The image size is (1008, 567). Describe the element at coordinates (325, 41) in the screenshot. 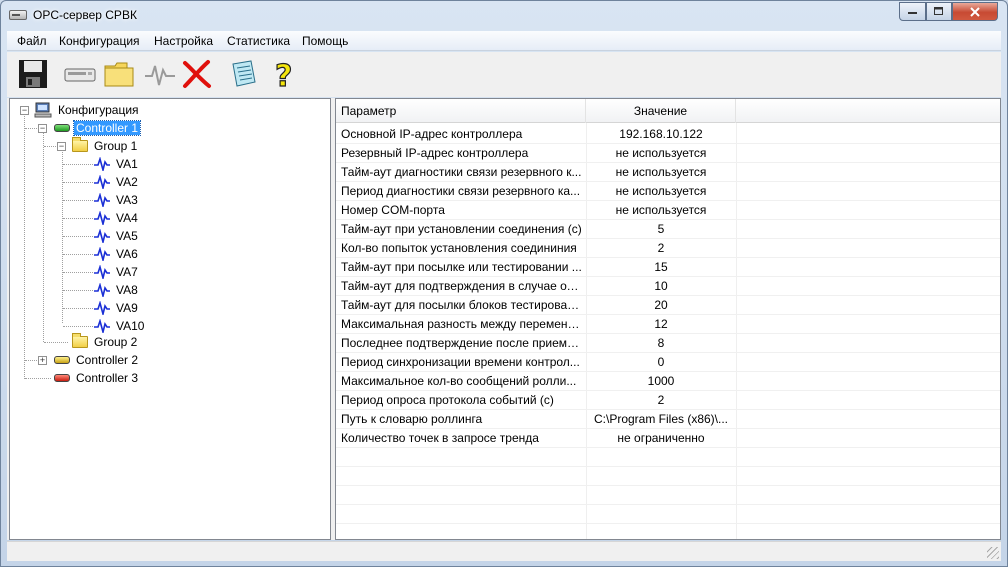

I see `menu-help: Помощь` at that location.